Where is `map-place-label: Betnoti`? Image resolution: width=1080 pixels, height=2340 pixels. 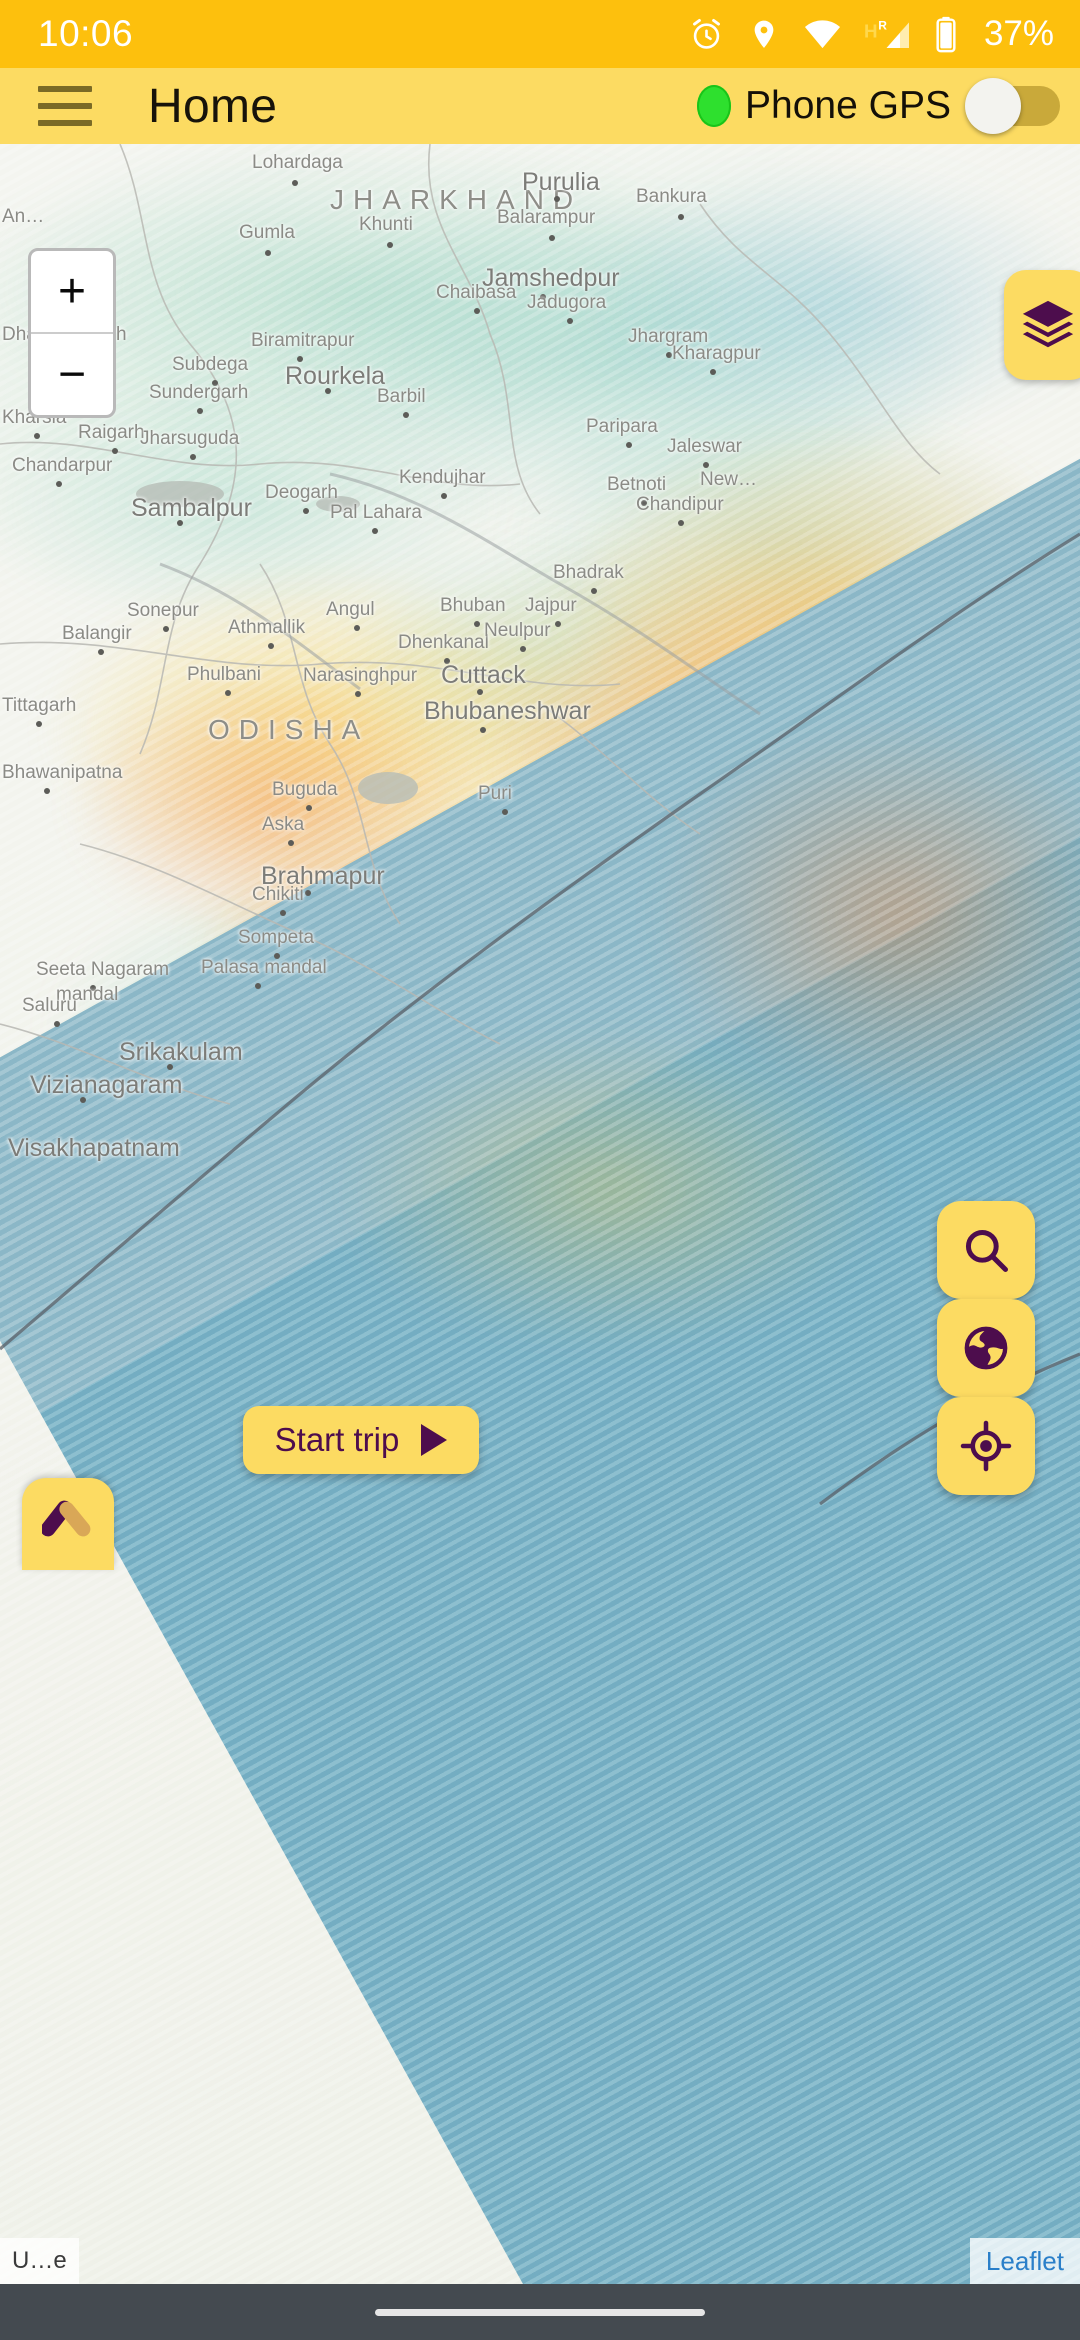
map-place-label: Betnoti is located at coordinates (637, 484).